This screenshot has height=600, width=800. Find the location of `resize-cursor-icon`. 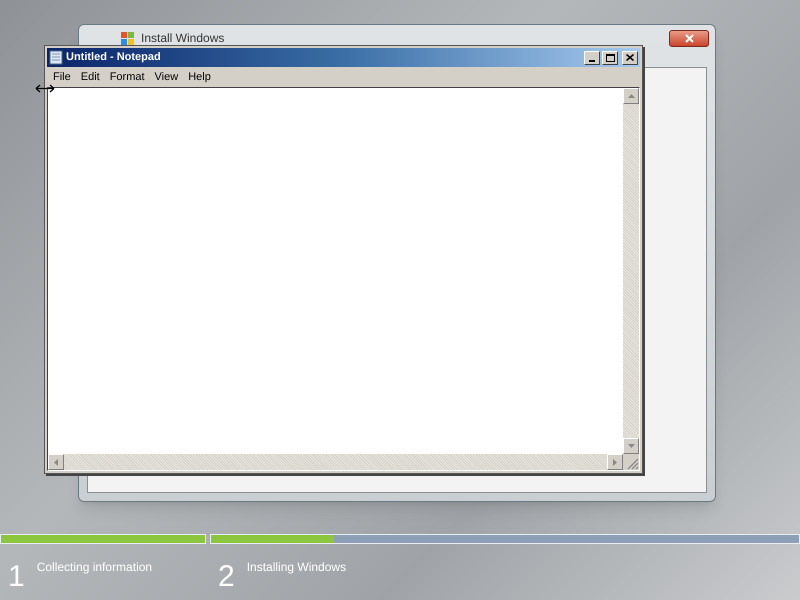

resize-cursor-icon is located at coordinates (45, 88).